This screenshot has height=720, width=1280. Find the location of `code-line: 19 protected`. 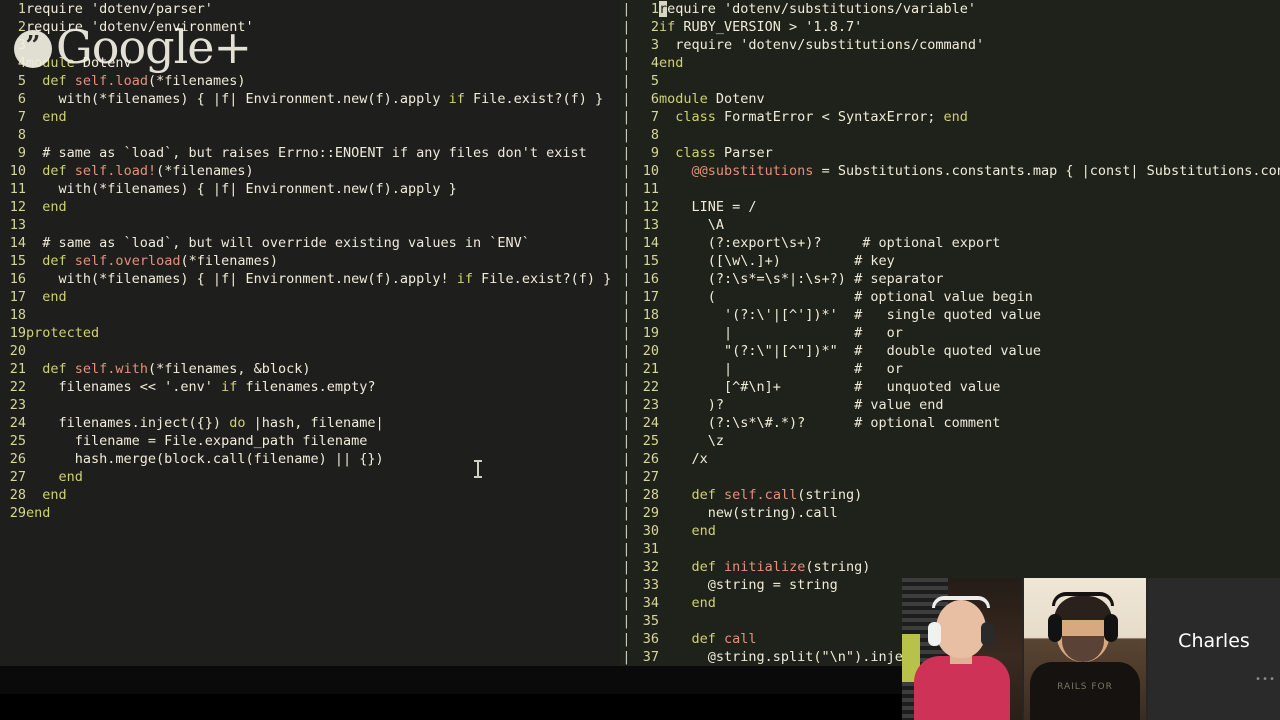

code-line: 19 protected is located at coordinates (310, 333).